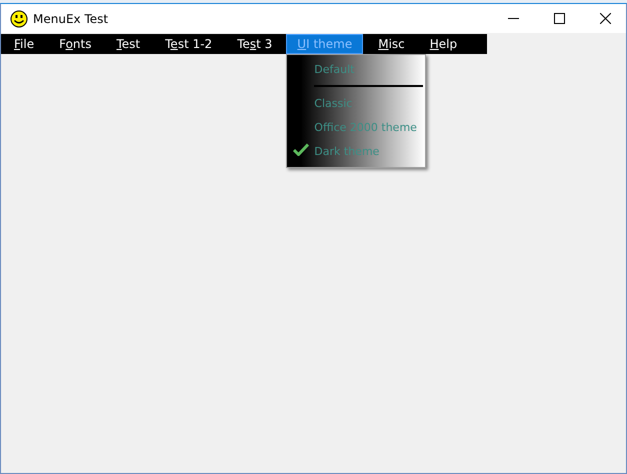  What do you see at coordinates (24, 44) in the screenshot?
I see `menu-item: File` at bounding box center [24, 44].